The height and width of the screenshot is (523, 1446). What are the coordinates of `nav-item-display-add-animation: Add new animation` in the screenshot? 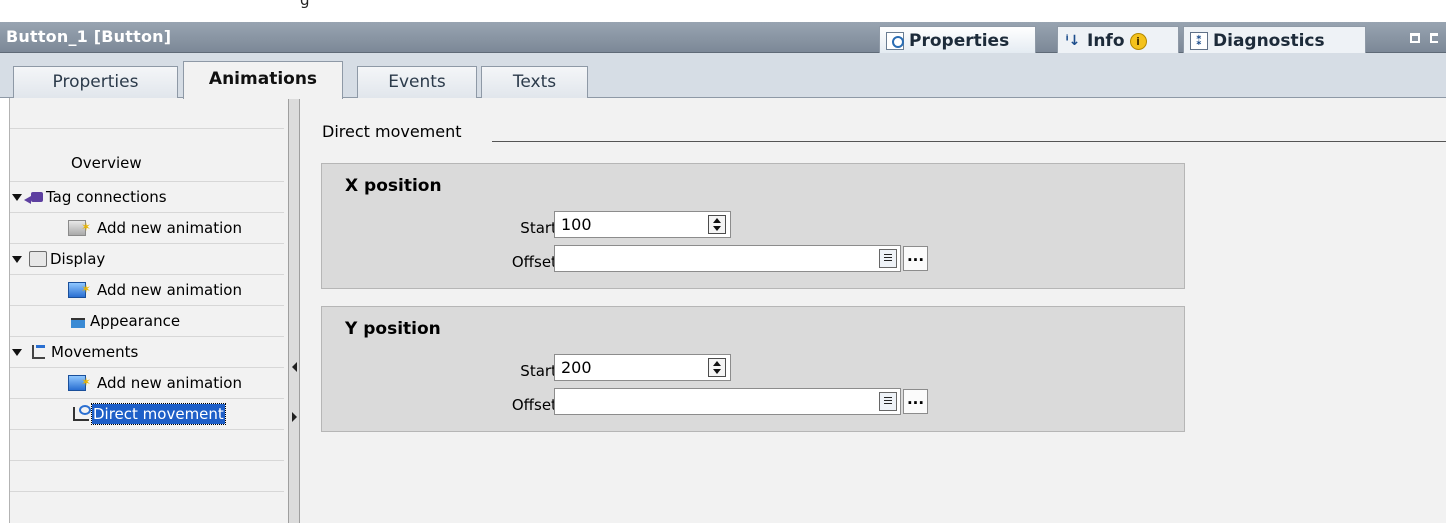 It's located at (147, 290).